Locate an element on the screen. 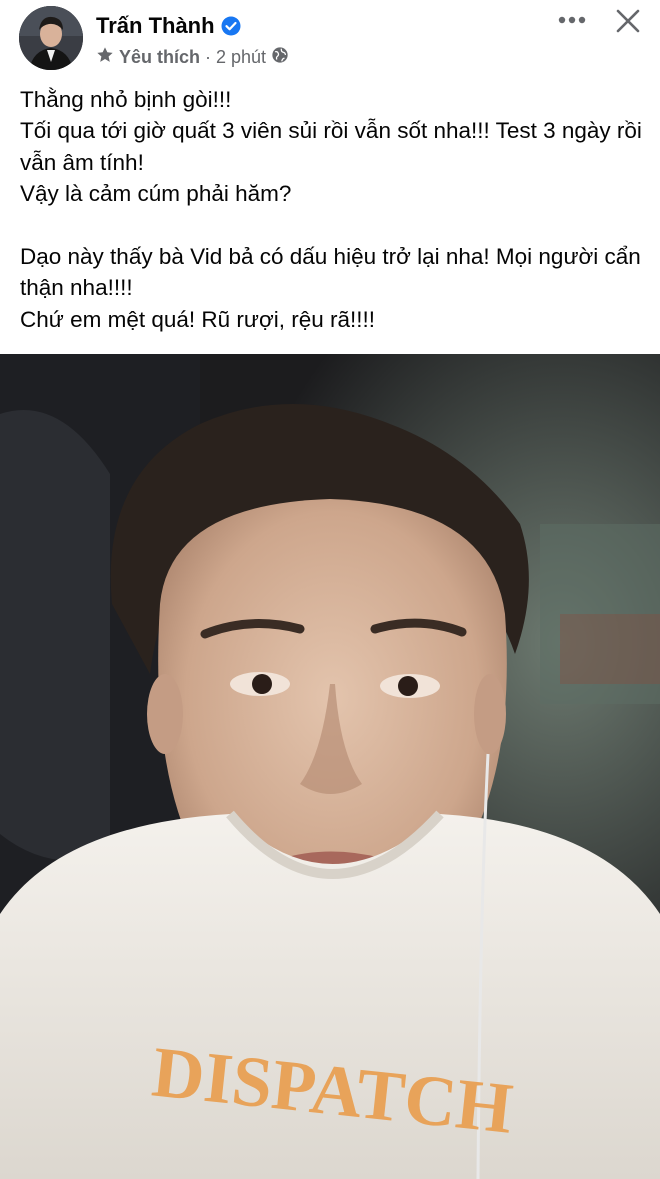 The height and width of the screenshot is (1179, 660). post-time: 2 phút is located at coordinates (241, 57).